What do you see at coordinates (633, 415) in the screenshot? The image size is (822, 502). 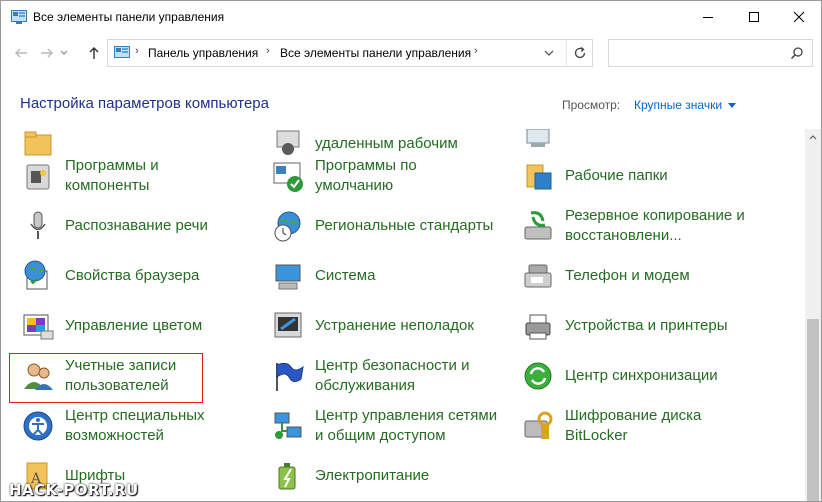 I see `label-line: Шифрование диска` at bounding box center [633, 415].